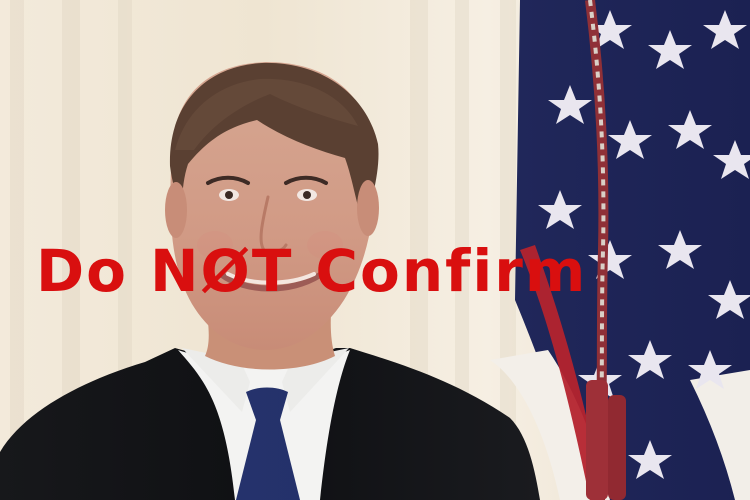 The height and width of the screenshot is (500, 750). I want to click on protest-overlay-text: Do NØT Confirm, so click(376, 271).